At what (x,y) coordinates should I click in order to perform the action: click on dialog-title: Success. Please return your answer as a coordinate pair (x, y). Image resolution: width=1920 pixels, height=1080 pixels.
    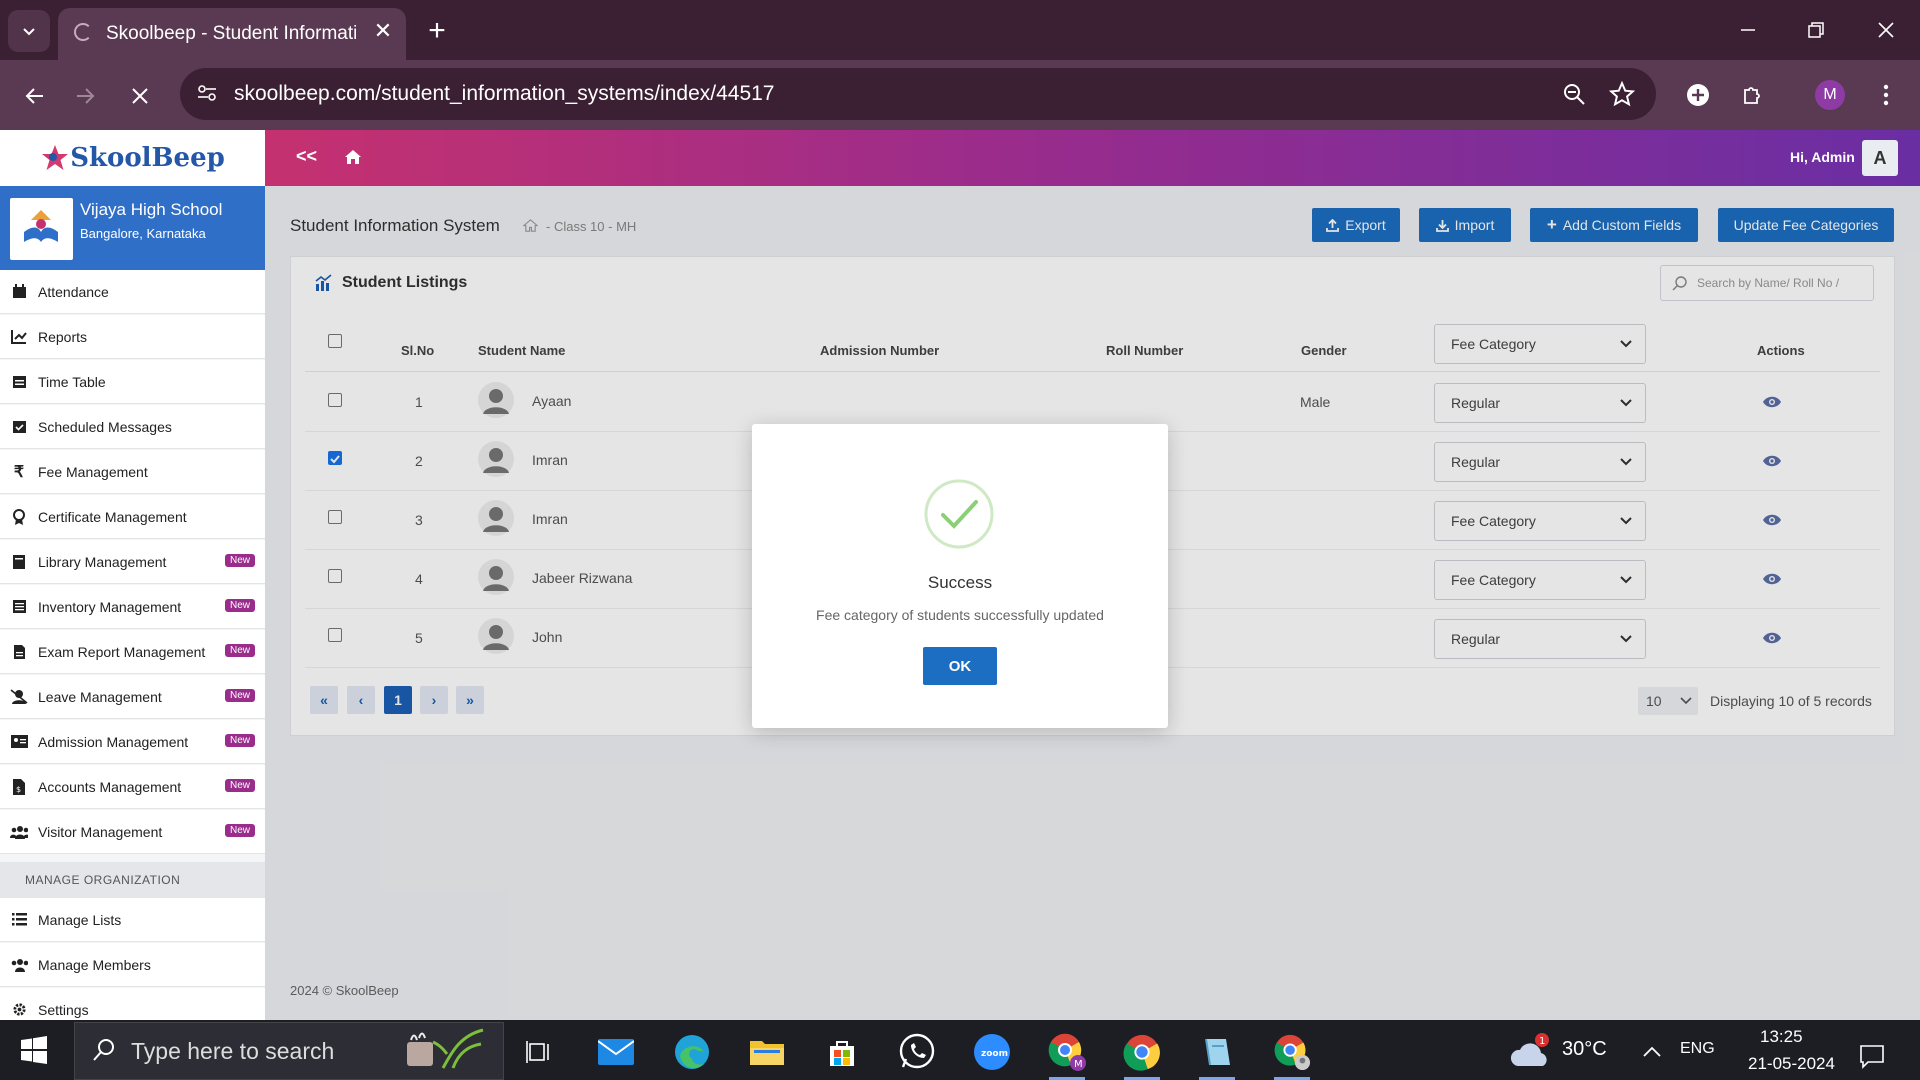
    Looking at the image, I should click on (960, 582).